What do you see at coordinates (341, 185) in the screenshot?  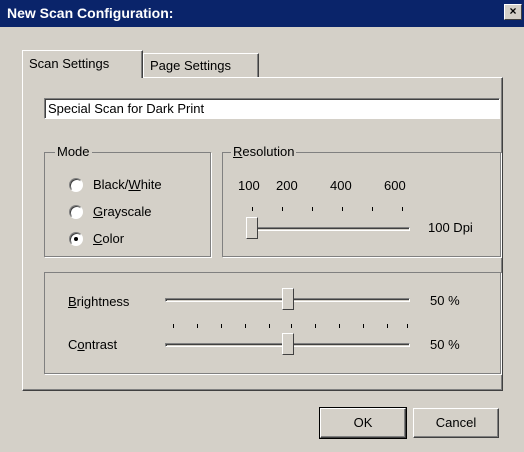 I see `resolution-tick-label-400: 400` at bounding box center [341, 185].